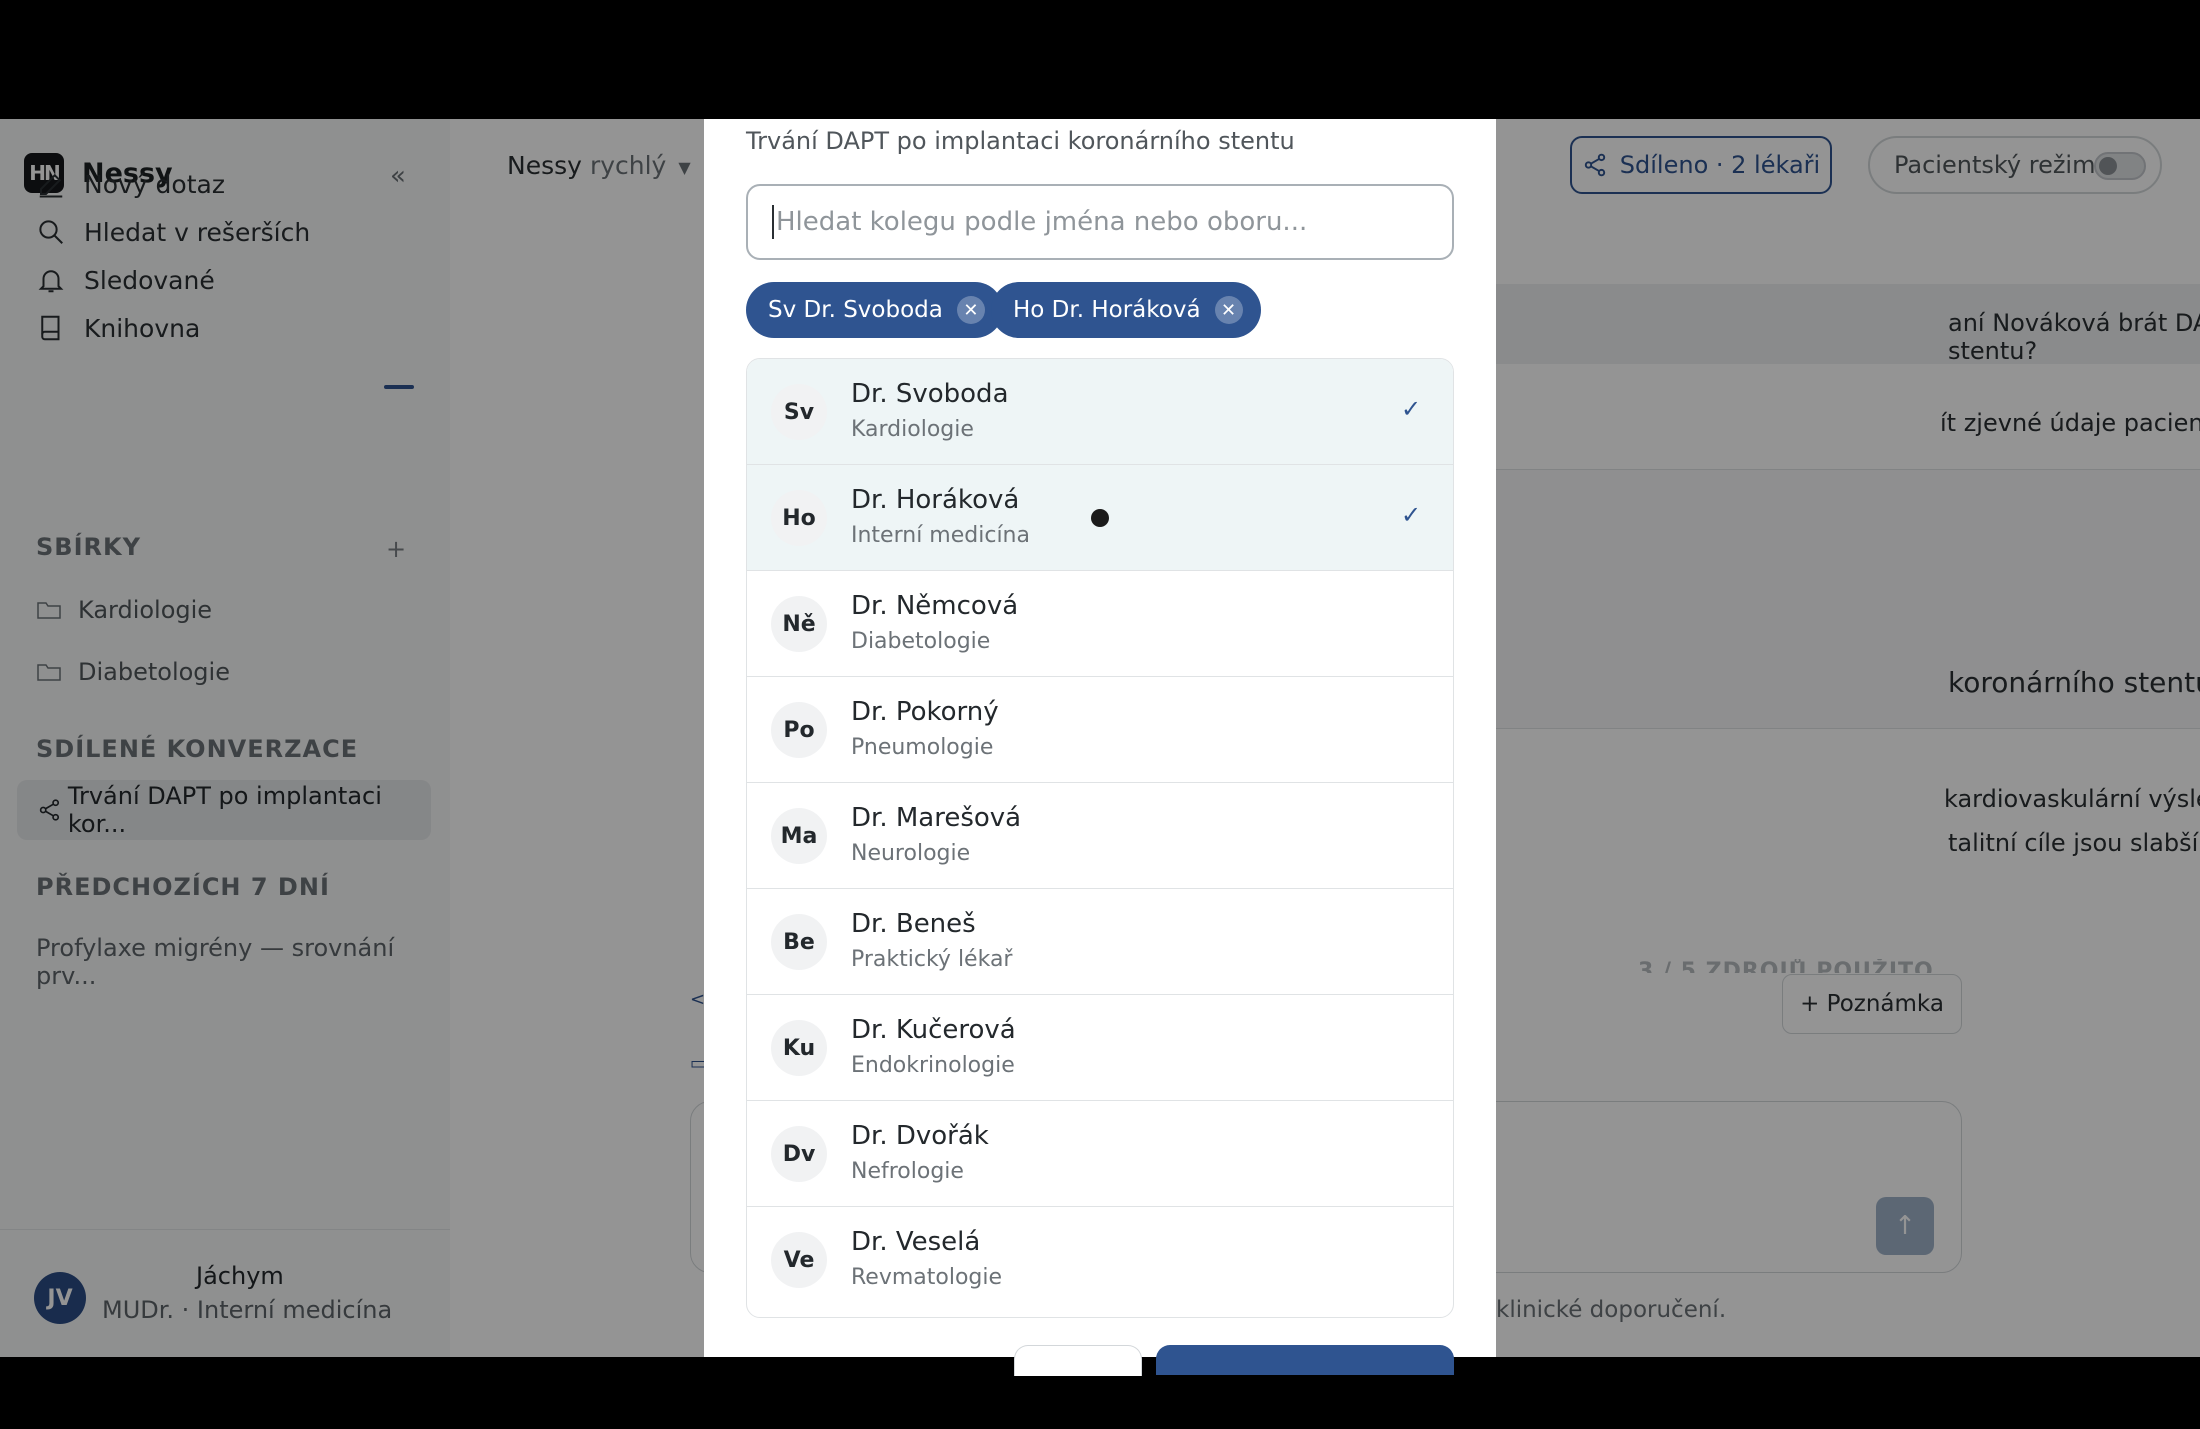 The width and height of the screenshot is (2200, 1429). Describe the element at coordinates (799, 836) in the screenshot. I see `colleague-avatar: Ma` at that location.